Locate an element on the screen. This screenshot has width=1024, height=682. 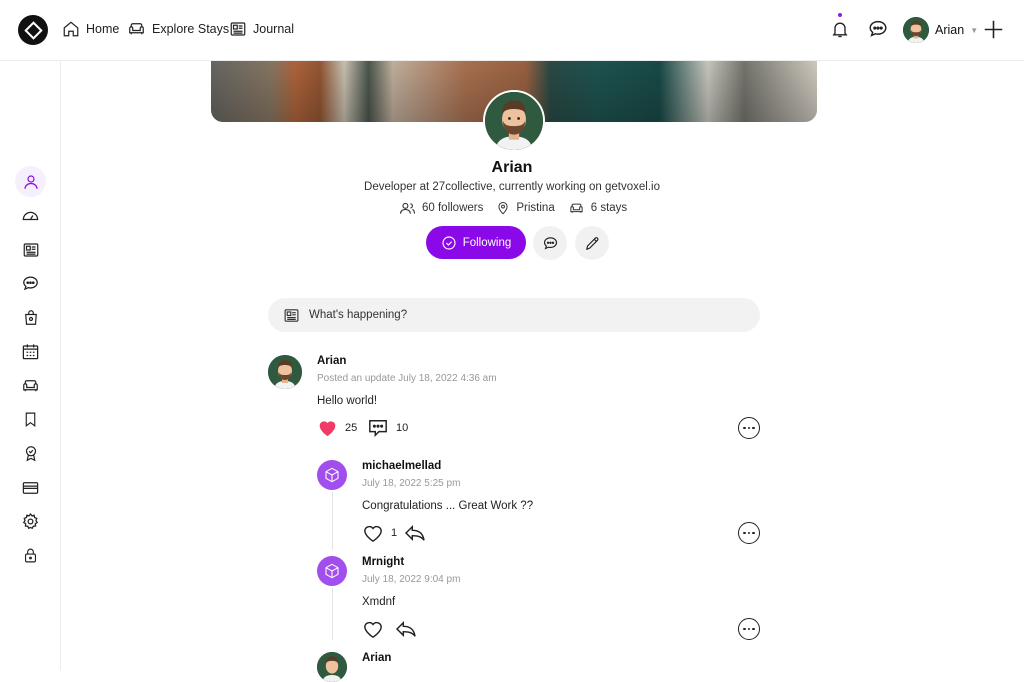
post-composer: What's happening? is located at coordinates (514, 315).